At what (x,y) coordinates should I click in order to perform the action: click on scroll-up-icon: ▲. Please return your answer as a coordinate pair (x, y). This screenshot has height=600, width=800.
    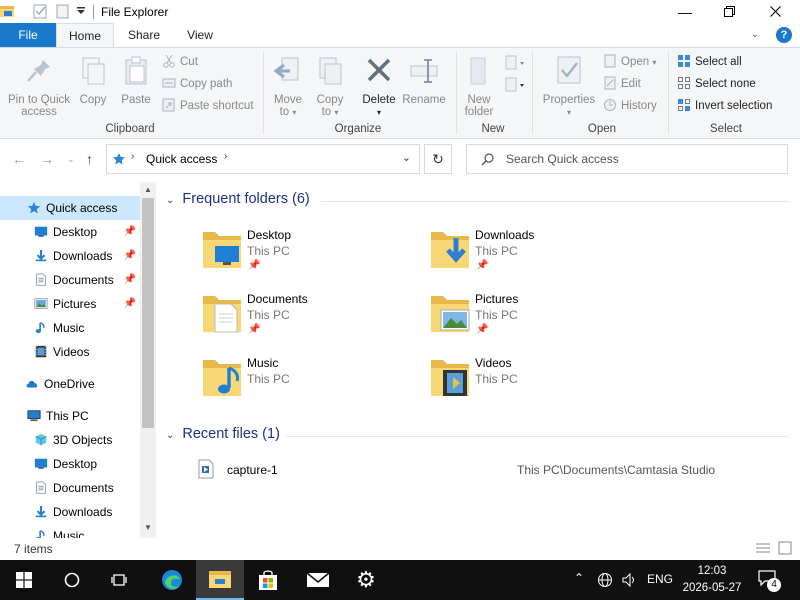
    Looking at the image, I should click on (148, 189).